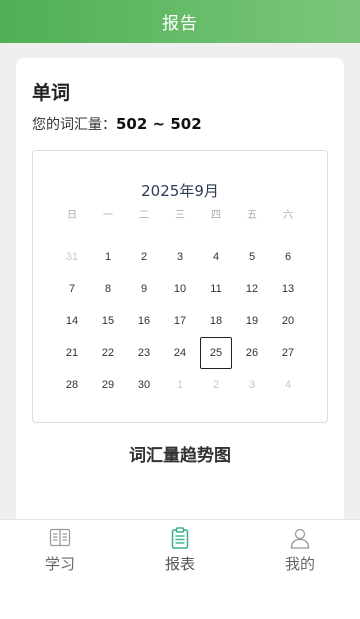 Image resolution: width=360 pixels, height=619 pixels. What do you see at coordinates (72, 215) in the screenshot?
I see `weekday-label: 日` at bounding box center [72, 215].